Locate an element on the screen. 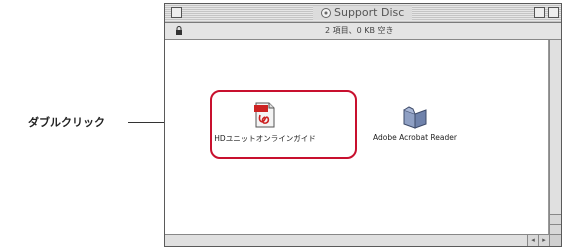 This screenshot has width=562, height=247. info-bar: 2 項目、0 KB 空き is located at coordinates (363, 31).